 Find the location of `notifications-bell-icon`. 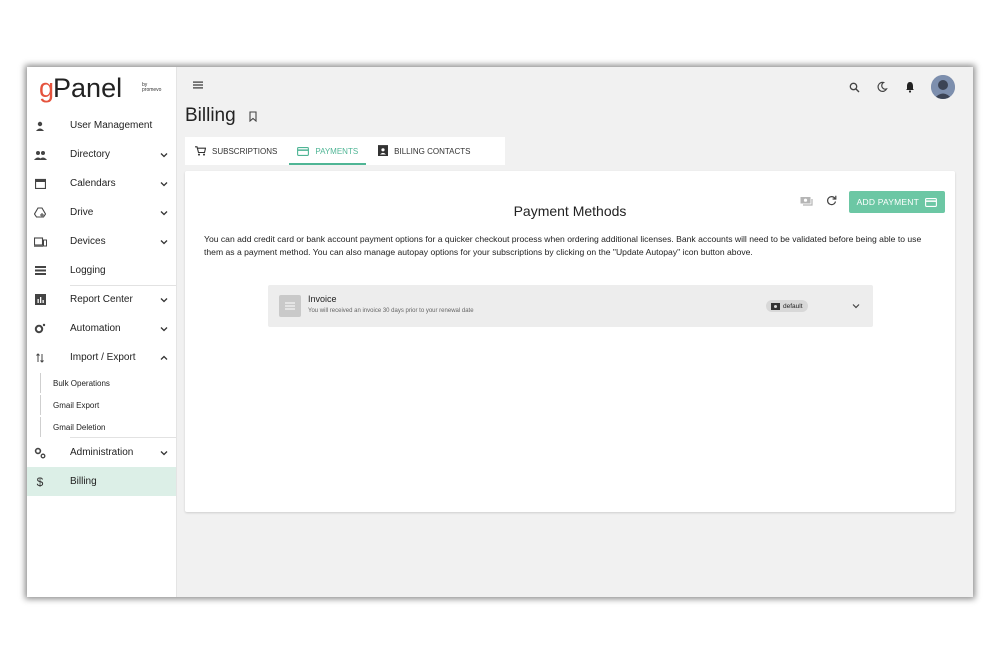

notifications-bell-icon is located at coordinates (910, 87).